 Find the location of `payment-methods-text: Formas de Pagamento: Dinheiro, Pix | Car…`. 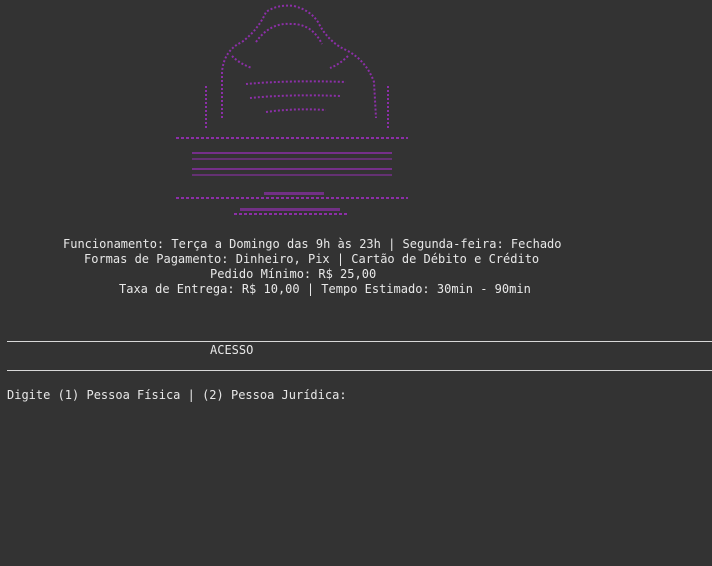

payment-methods-text: Formas de Pagamento: Dinheiro, Pix | Car… is located at coordinates (312, 259).